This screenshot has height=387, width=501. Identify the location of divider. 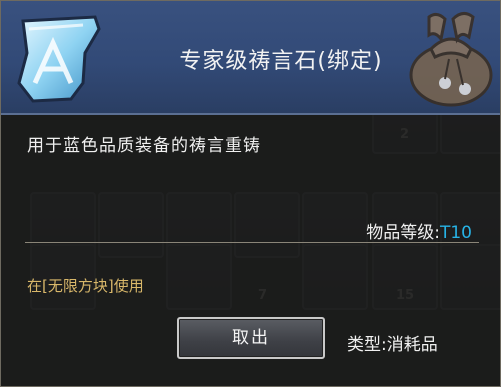
(252, 242).